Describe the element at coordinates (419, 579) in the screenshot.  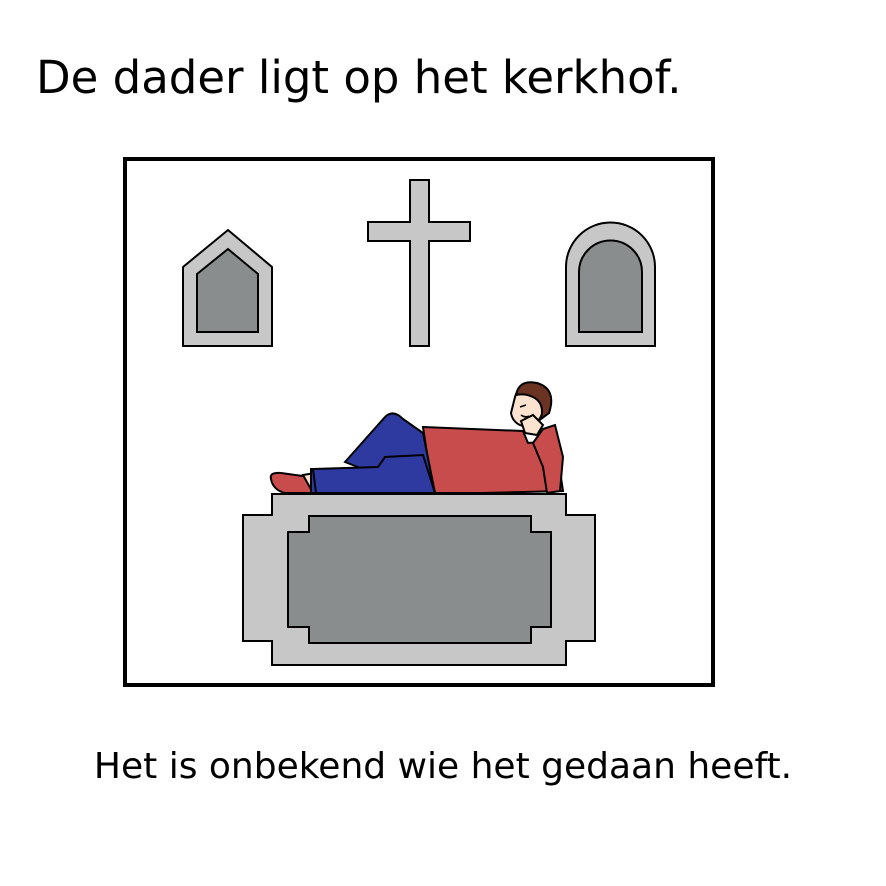
I see `tomb-icon` at that location.